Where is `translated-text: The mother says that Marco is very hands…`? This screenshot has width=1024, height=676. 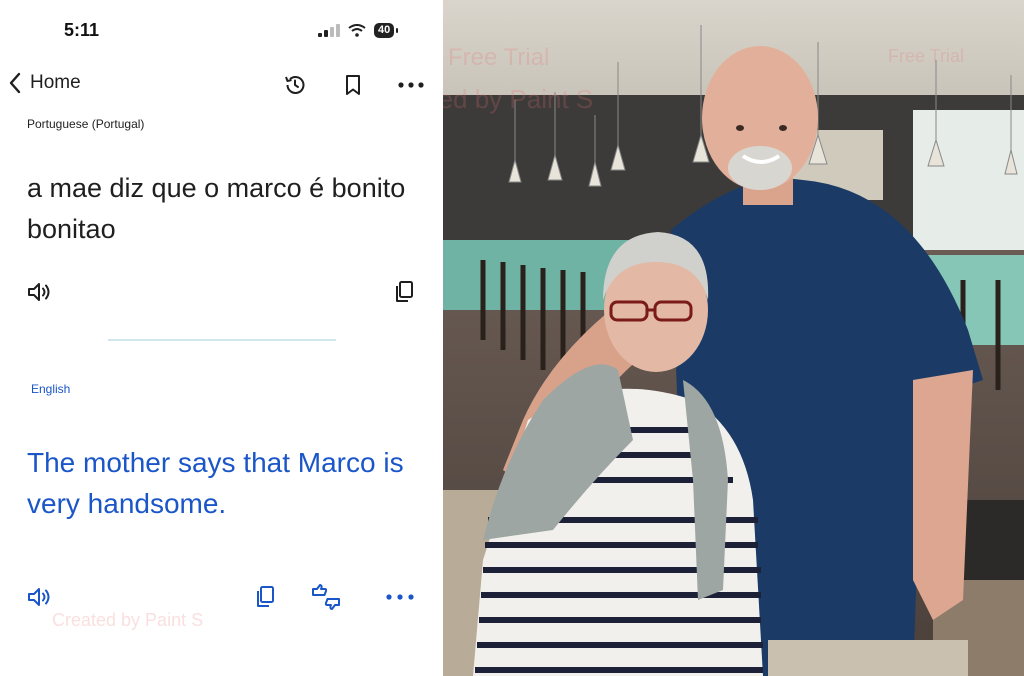
translated-text: The mother says that Marco is very hands… is located at coordinates (215, 483).